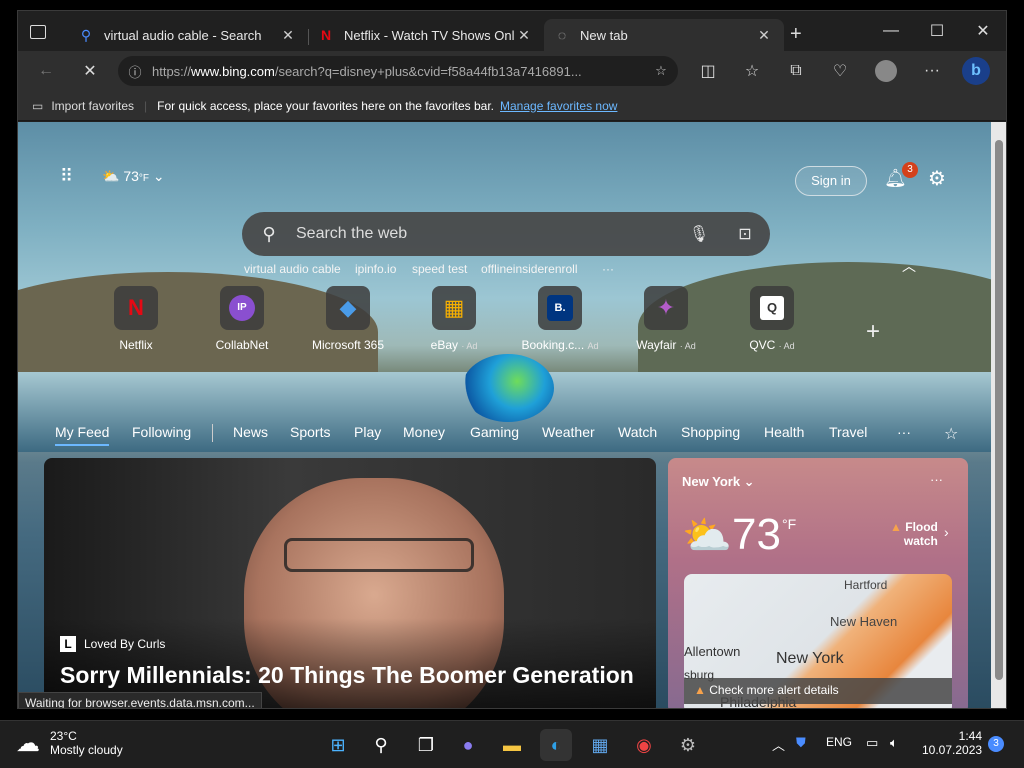  I want to click on split-screen-icon: ◫, so click(708, 71).